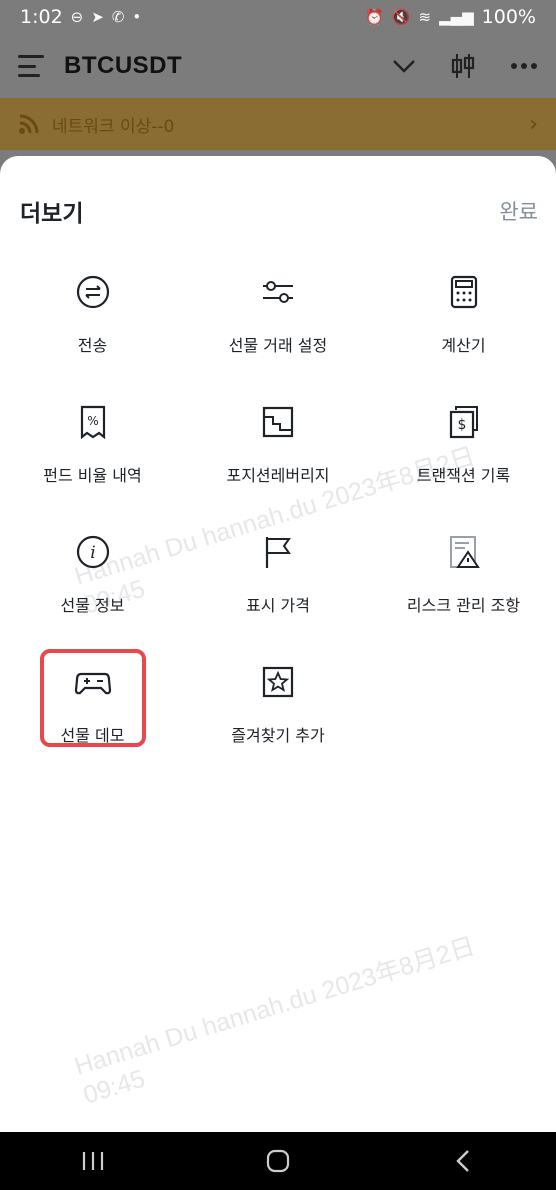  Describe the element at coordinates (92, 581) in the screenshot. I see `grid-item-futures-info: i 선물 정보` at that location.